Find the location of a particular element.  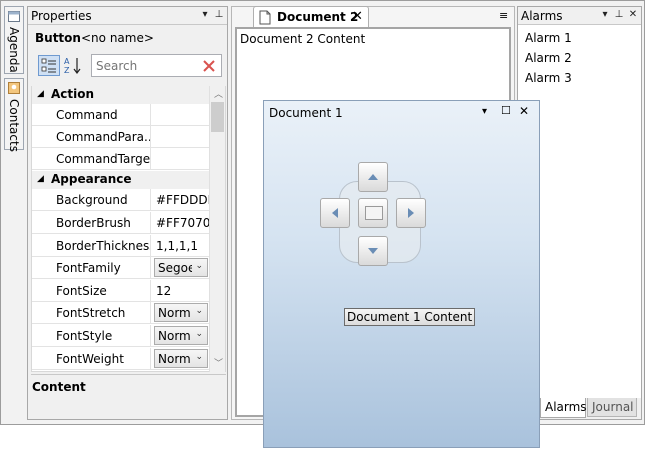

property-value-cell: #FFDDDD is located at coordinates (180, 199).